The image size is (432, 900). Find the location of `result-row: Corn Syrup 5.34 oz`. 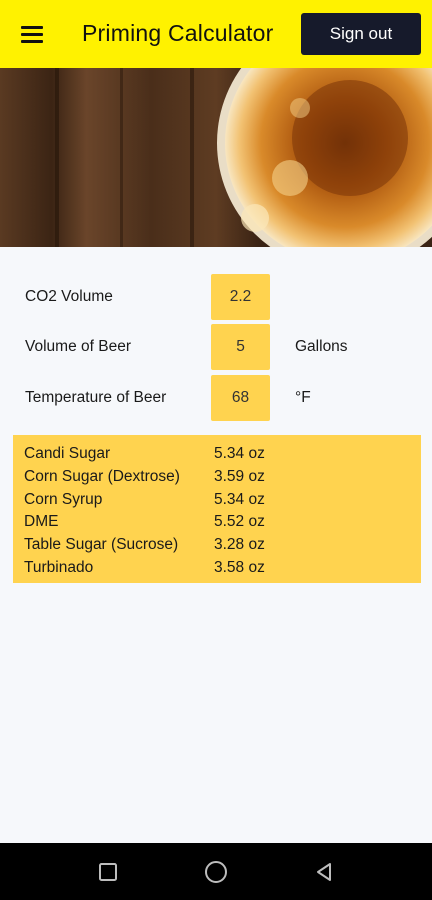

result-row: Corn Syrup 5.34 oz is located at coordinates (217, 500).